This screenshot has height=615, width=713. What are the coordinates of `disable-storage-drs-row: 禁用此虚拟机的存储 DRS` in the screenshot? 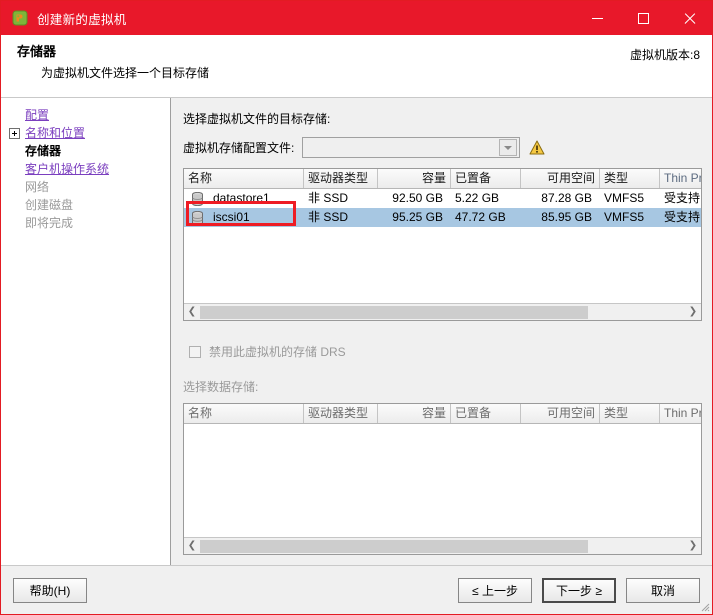 It's located at (442, 351).